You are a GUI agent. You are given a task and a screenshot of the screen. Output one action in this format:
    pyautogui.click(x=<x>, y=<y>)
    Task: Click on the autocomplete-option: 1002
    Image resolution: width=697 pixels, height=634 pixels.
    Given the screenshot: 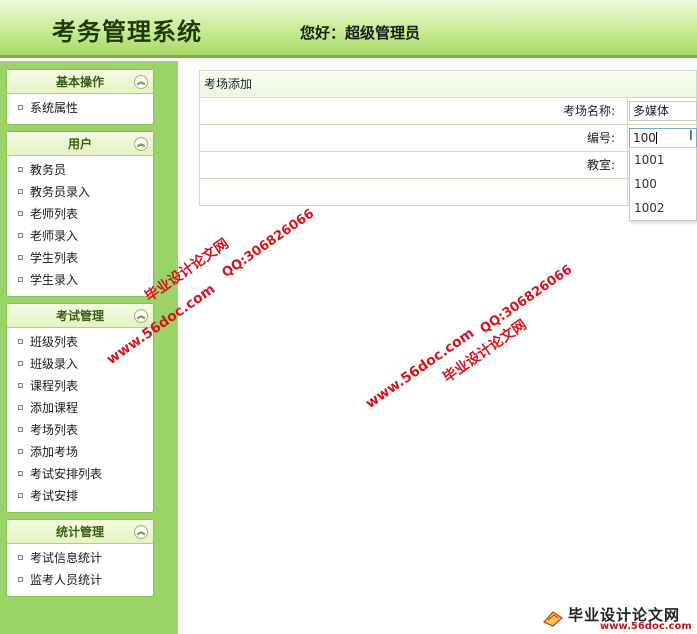 What is the action you would take?
    pyautogui.click(x=663, y=208)
    